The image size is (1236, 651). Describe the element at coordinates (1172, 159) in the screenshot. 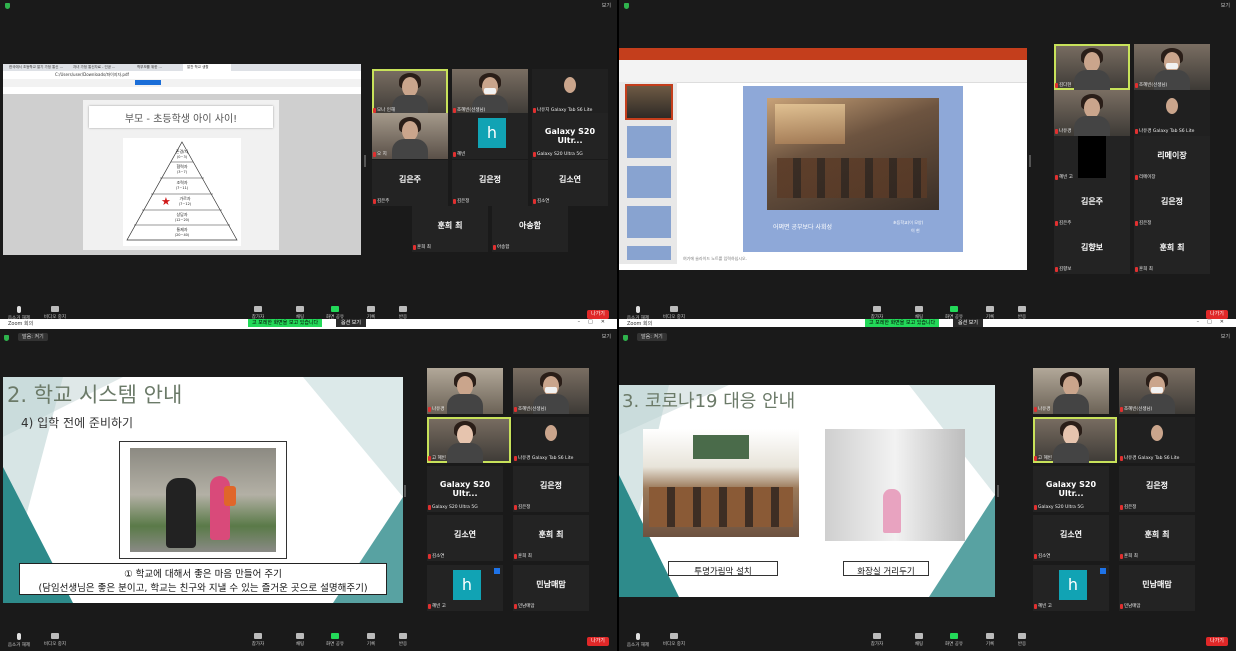

I see `participant-tile: 리메이장 리메이장` at that location.